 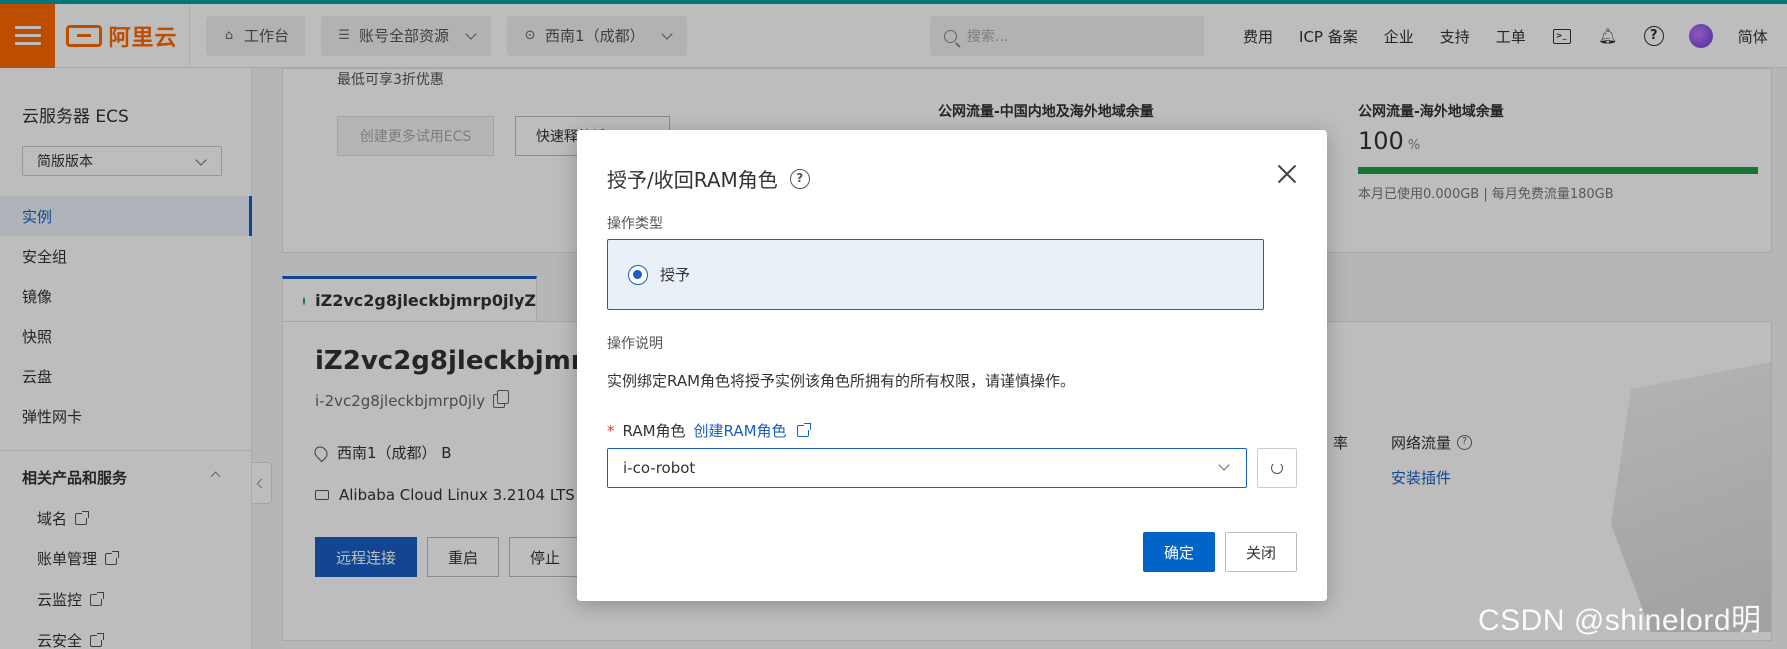 I want to click on radio-checked-icon, so click(x=638, y=274).